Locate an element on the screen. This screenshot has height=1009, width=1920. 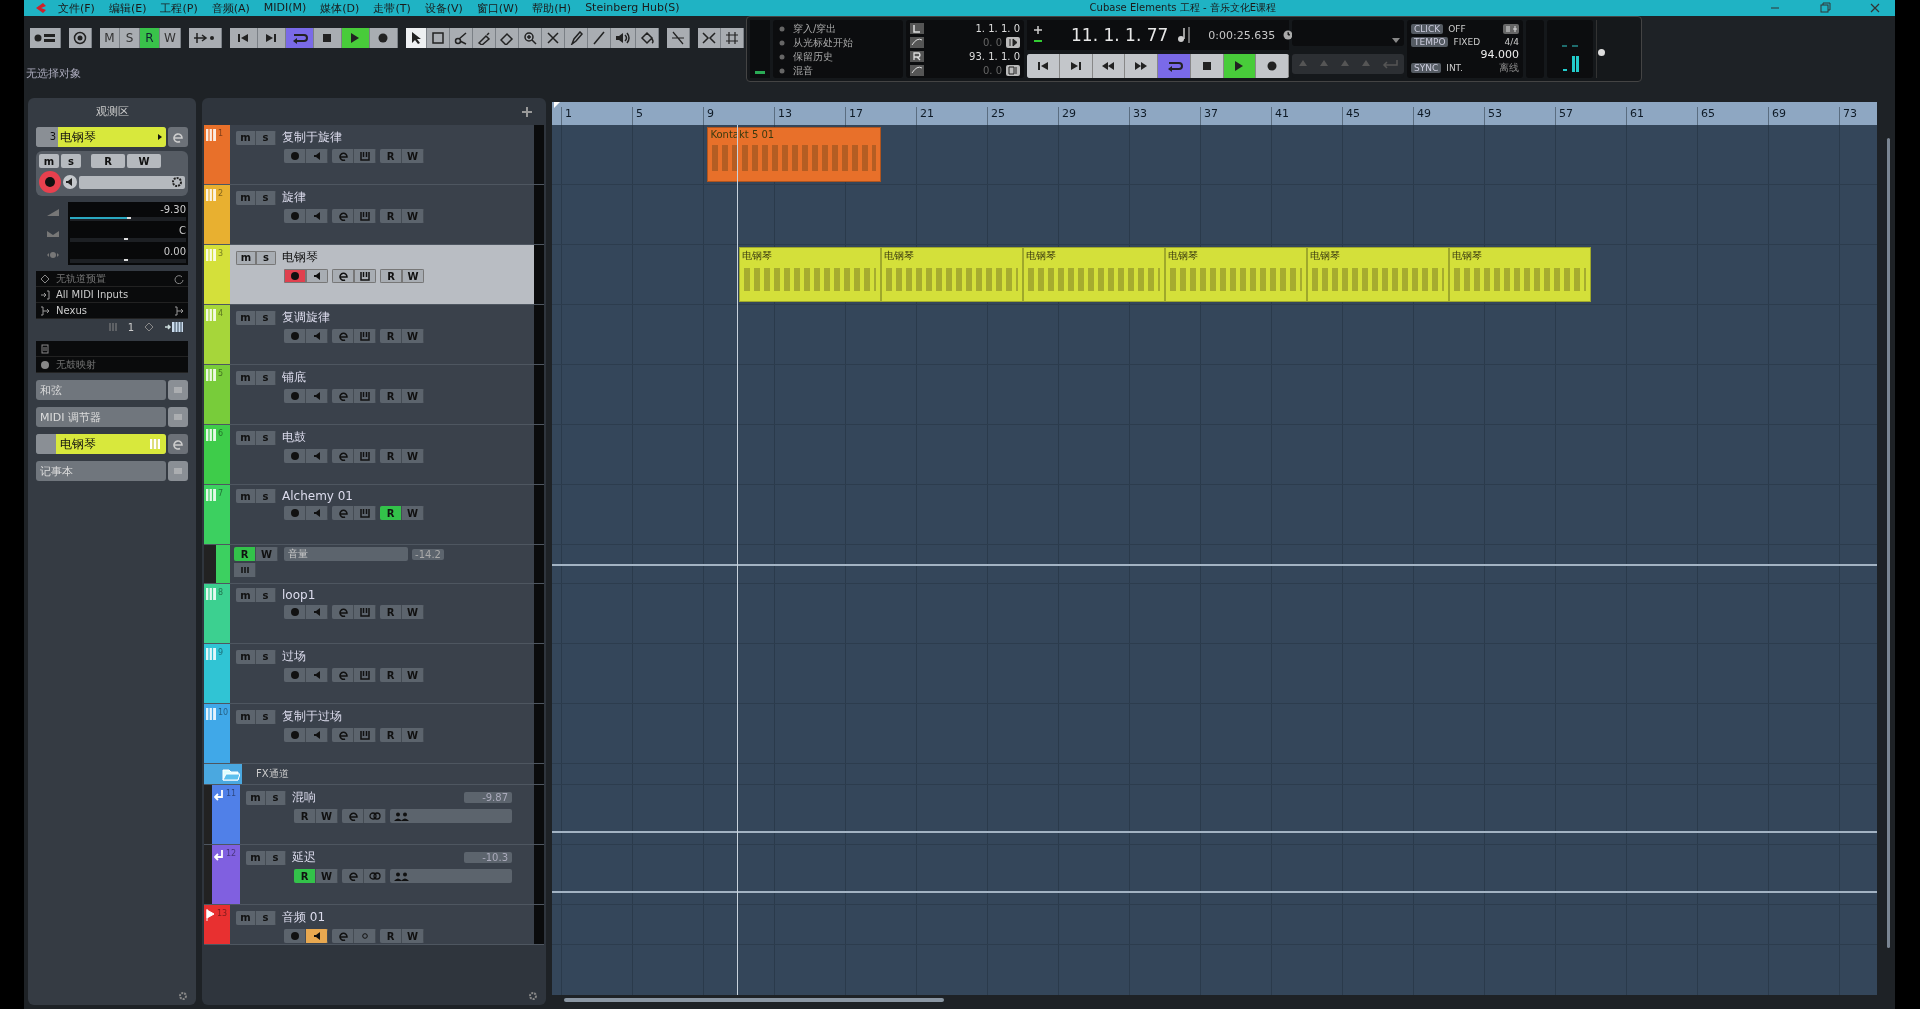
forward-button is located at coordinates (1141, 66).